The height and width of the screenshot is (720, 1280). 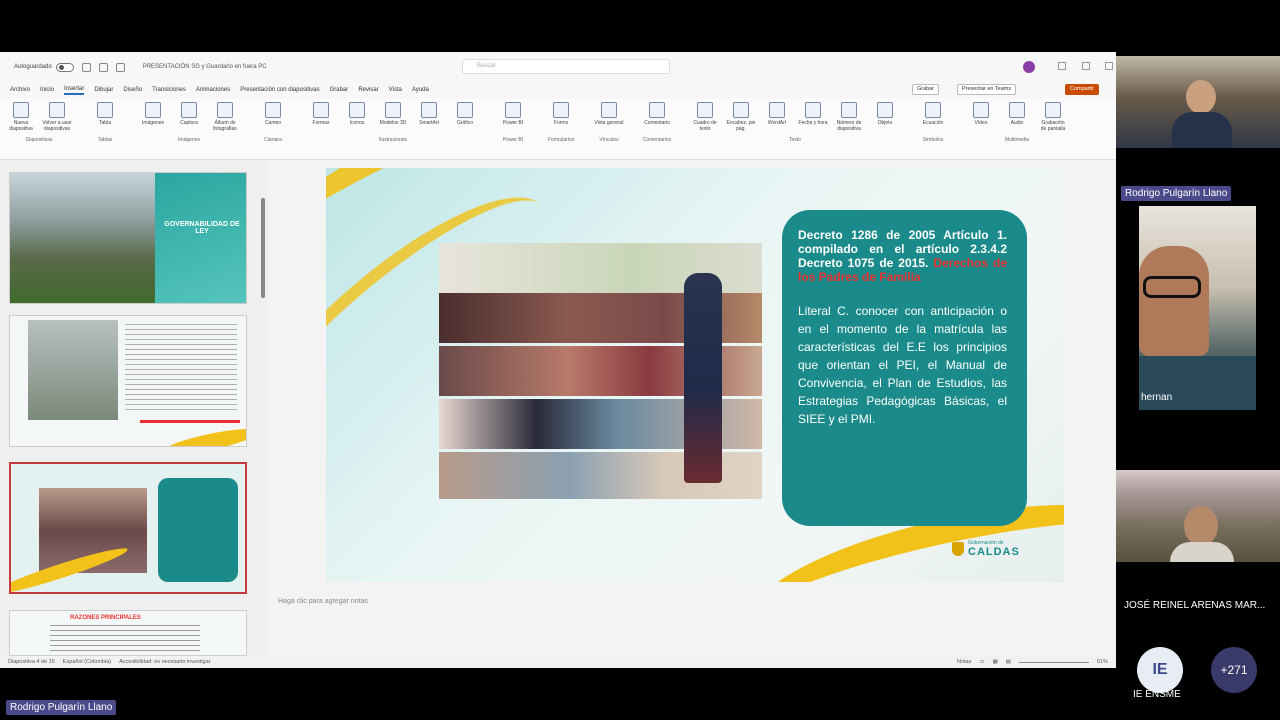 I want to click on ribbon-item-label: Formas, so click(x=321, y=123).